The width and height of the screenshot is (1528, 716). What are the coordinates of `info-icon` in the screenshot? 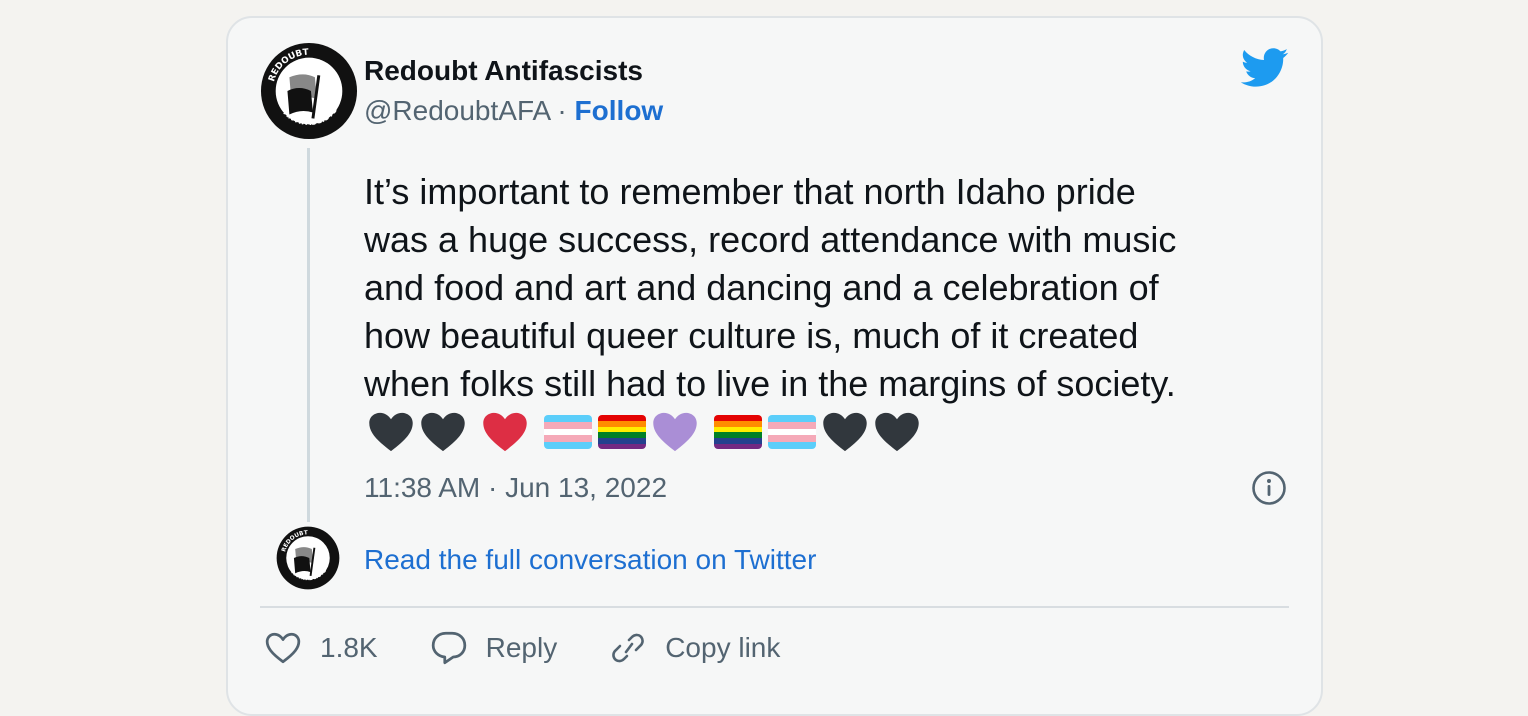 It's located at (1269, 488).